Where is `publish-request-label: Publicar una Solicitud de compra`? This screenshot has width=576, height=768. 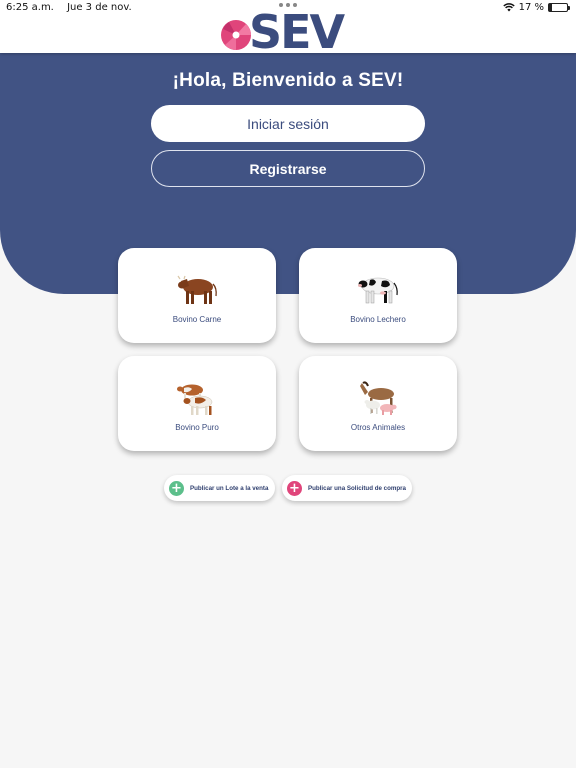 publish-request-label: Publicar una Solicitud de compra is located at coordinates (357, 488).